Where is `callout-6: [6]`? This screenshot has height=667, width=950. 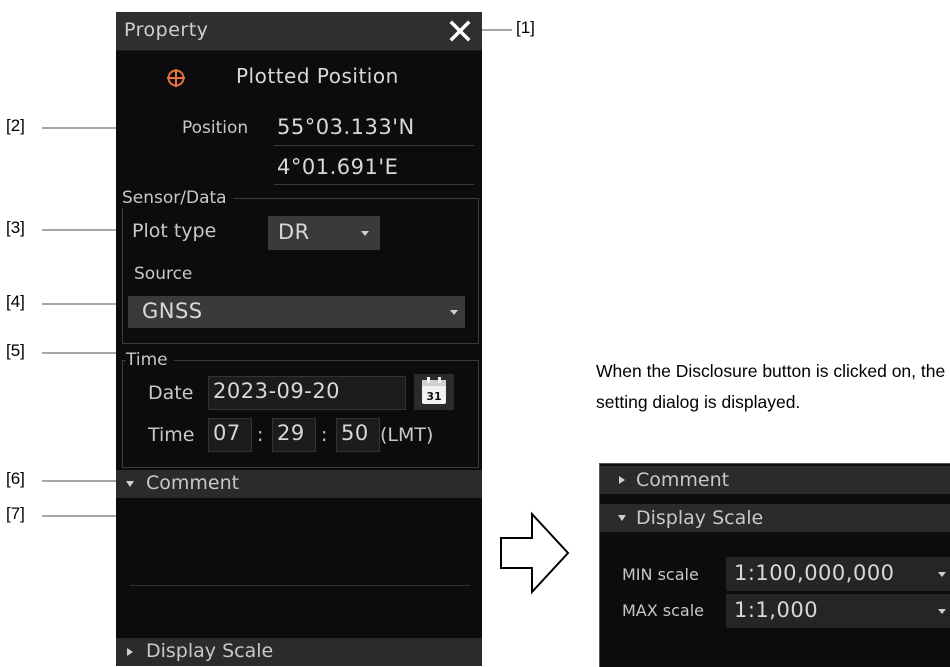
callout-6: [6] is located at coordinates (15, 478).